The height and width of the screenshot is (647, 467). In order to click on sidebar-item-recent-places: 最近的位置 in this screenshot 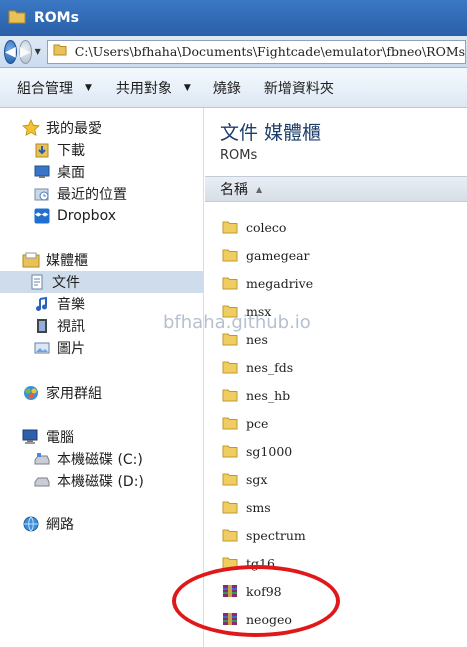, I will do `click(80, 194)`.